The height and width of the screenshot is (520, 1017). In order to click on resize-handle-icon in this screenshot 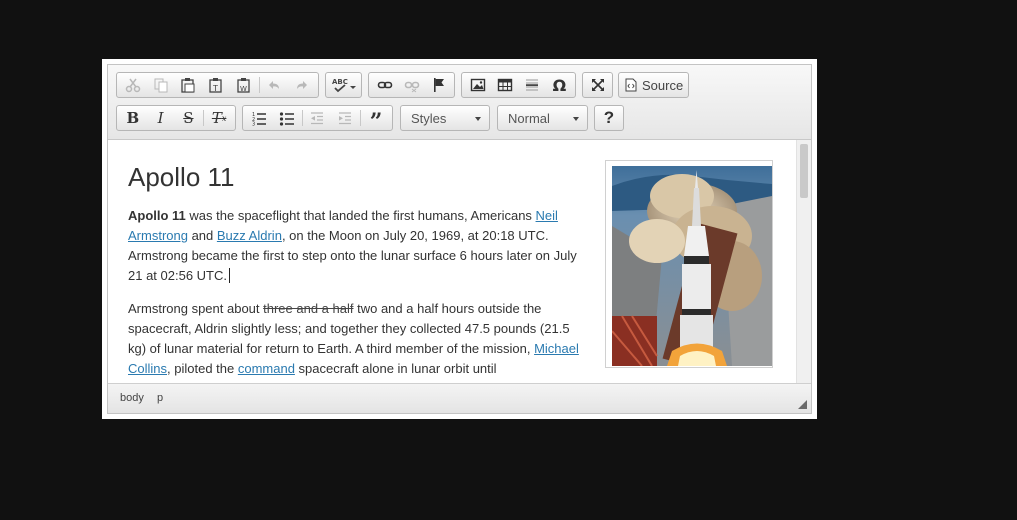, I will do `click(802, 404)`.